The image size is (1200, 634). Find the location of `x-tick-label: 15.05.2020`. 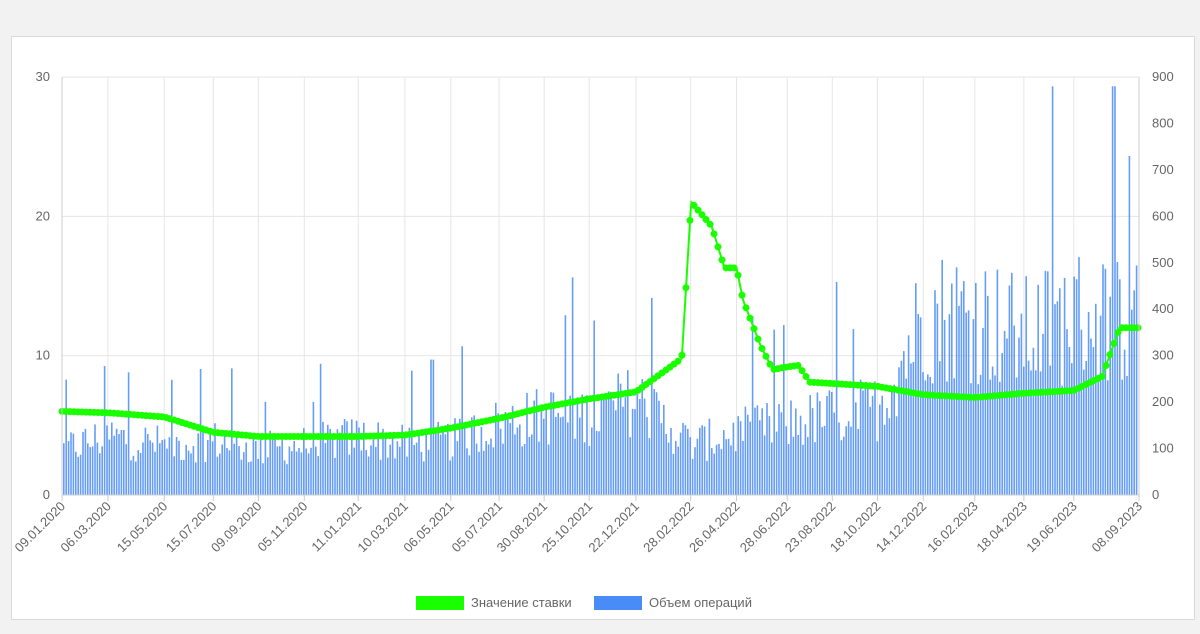

x-tick-label: 15.05.2020 is located at coordinates (142, 527).